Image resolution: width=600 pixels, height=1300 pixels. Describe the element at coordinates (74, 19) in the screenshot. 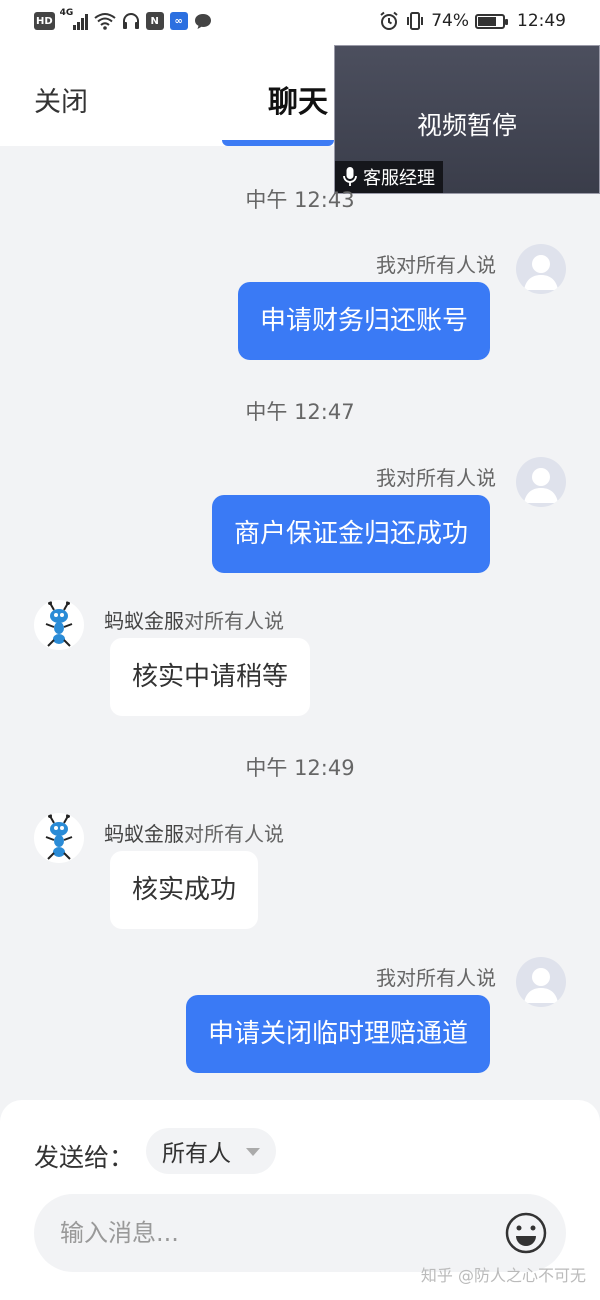

I see `signal-icon: 4G` at that location.